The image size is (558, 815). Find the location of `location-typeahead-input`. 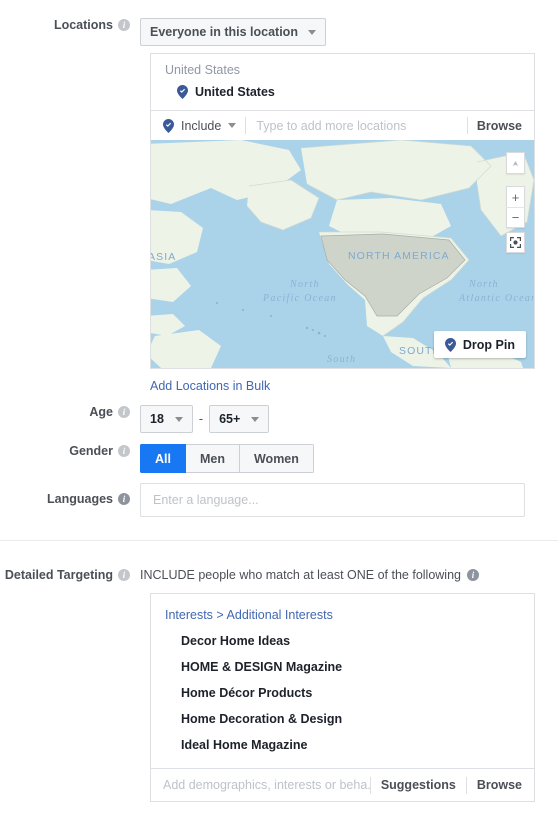

location-typeahead-input is located at coordinates (356, 125).